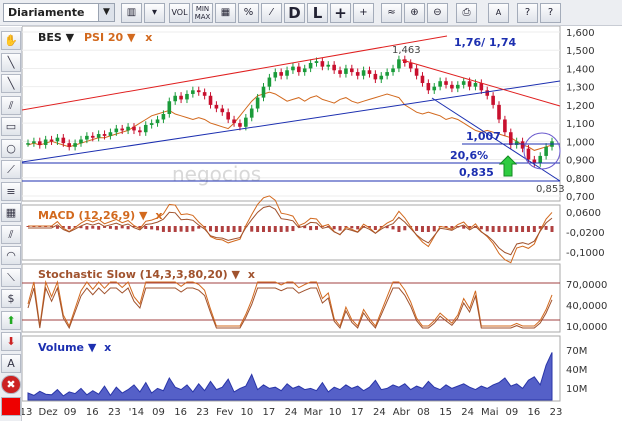 The image size is (622, 421). Describe the element at coordinates (11, 83) in the screenshot. I see `diagonal-line-icon: ╲` at that location.